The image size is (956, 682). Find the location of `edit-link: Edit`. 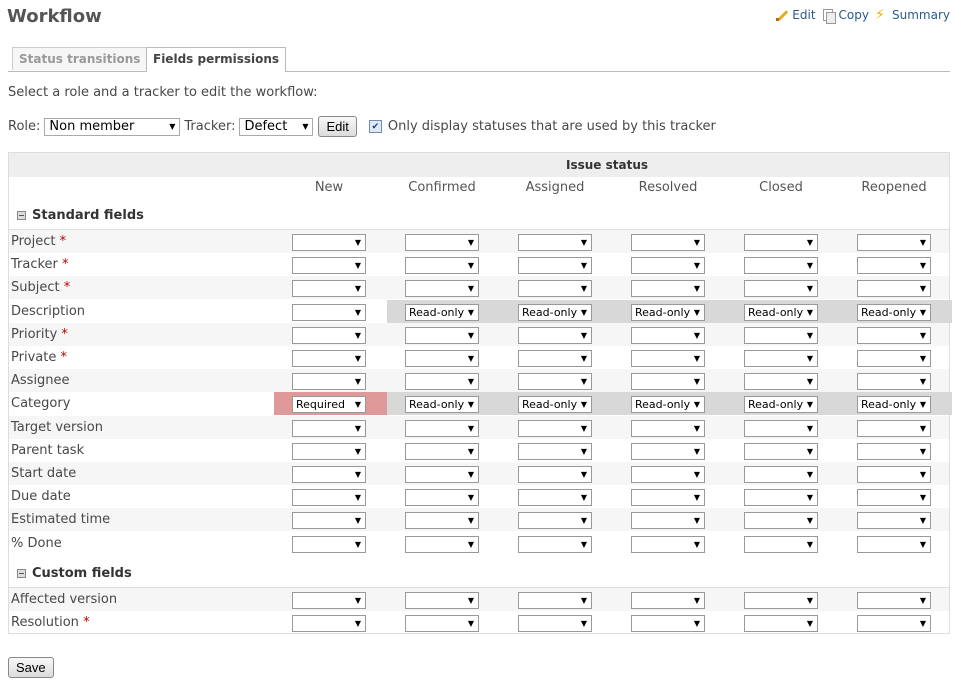

edit-link: Edit is located at coordinates (795, 15).